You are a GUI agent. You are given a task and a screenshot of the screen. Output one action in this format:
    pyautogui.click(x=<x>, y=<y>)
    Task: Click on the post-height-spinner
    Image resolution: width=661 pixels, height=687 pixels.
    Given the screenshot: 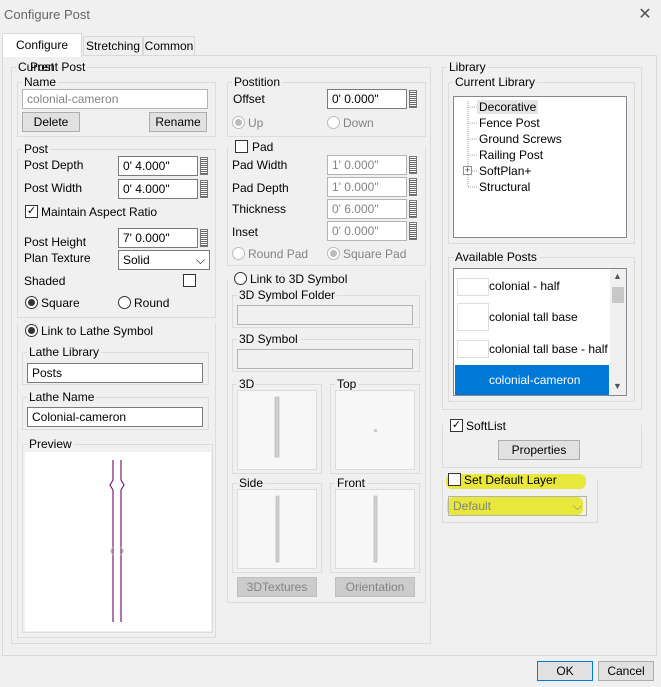 What is the action you would take?
    pyautogui.click(x=204, y=238)
    